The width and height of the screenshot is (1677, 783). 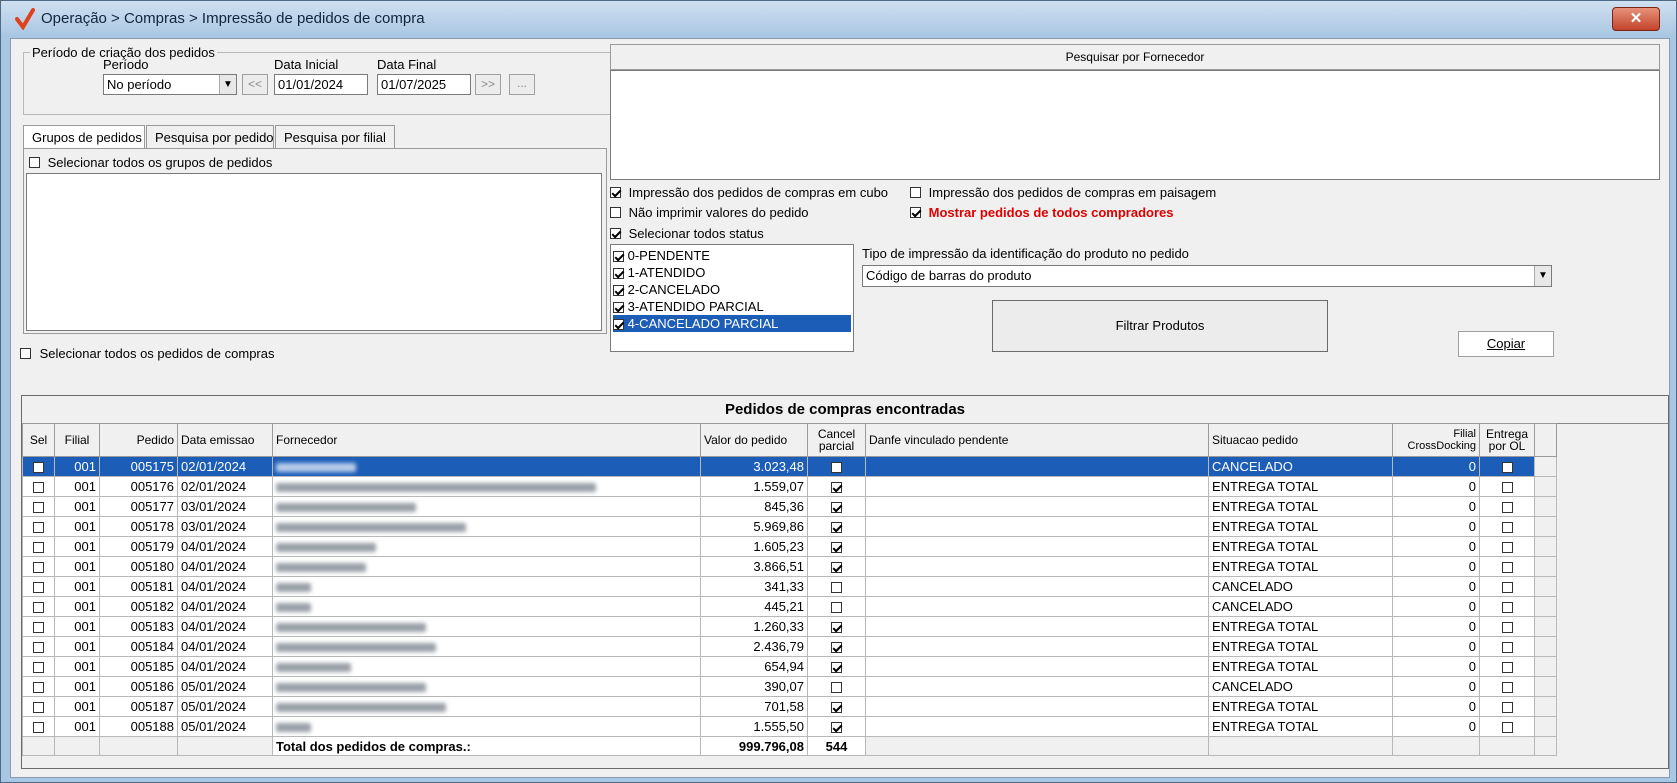 What do you see at coordinates (732, 306) in the screenshot?
I see `status-item: 3-ATENDIDO PARCIAL` at bounding box center [732, 306].